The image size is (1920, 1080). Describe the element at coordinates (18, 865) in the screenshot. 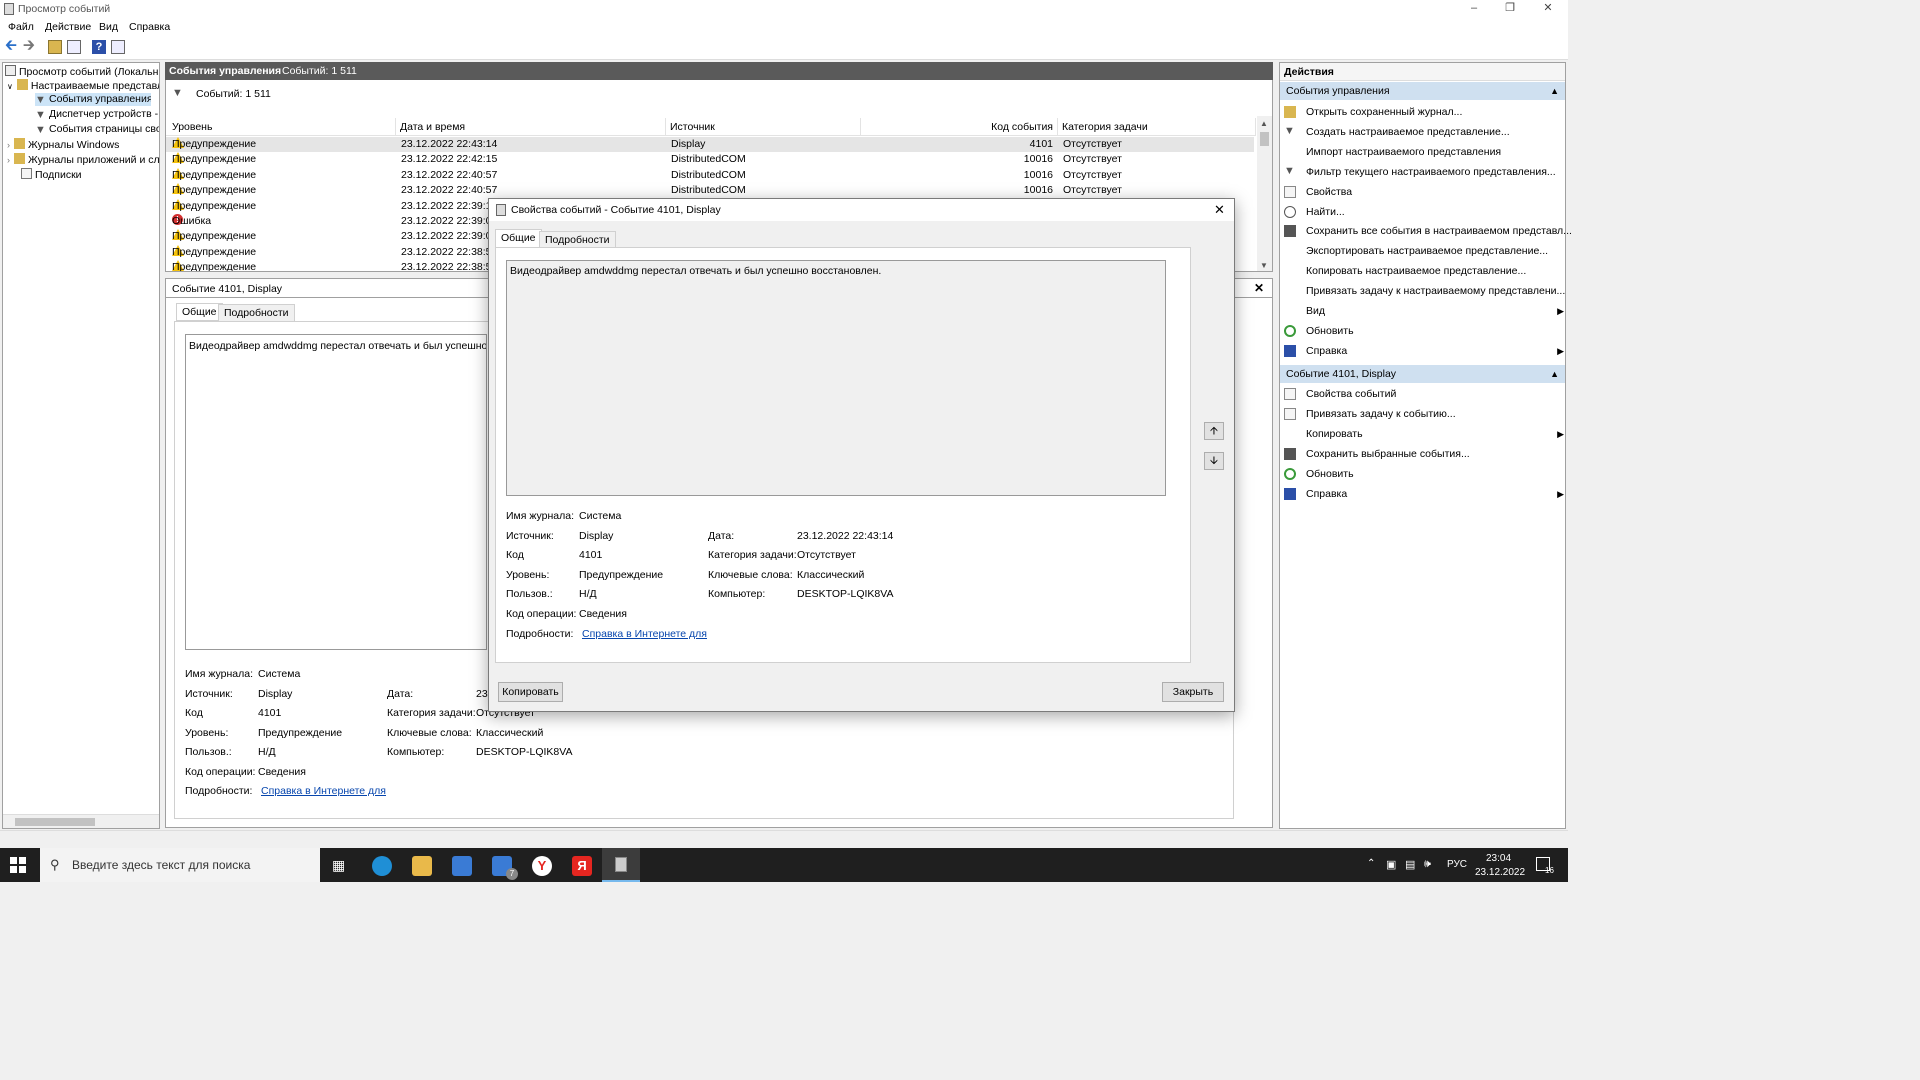

I see `windows-start-icon` at that location.